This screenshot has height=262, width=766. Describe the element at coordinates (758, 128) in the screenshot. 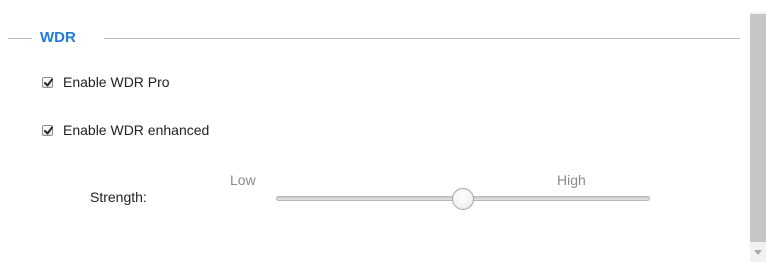

I see `scrollbar-thumb` at that location.